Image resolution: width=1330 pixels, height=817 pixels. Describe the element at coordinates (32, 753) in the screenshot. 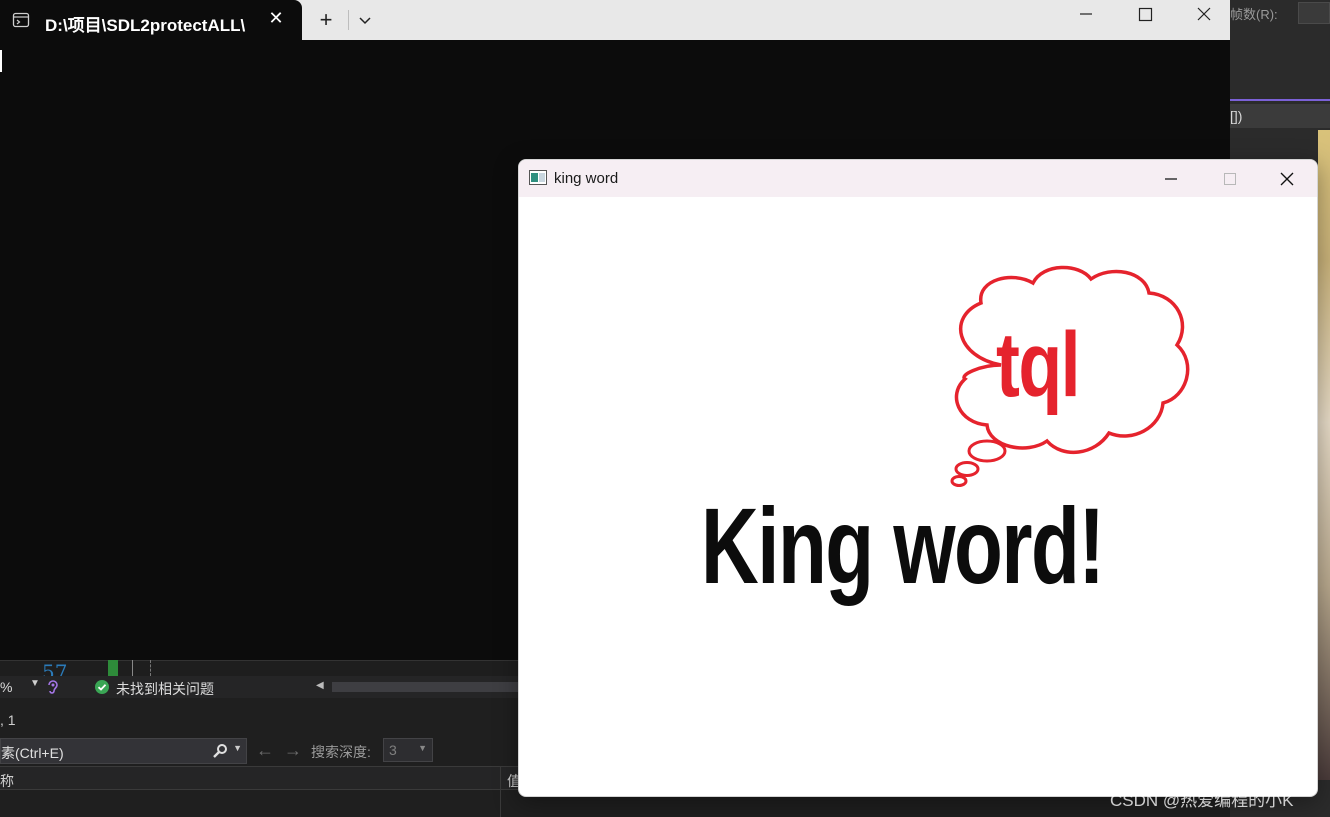

I see `search-placeholder: 素(Ctrl+E)` at that location.